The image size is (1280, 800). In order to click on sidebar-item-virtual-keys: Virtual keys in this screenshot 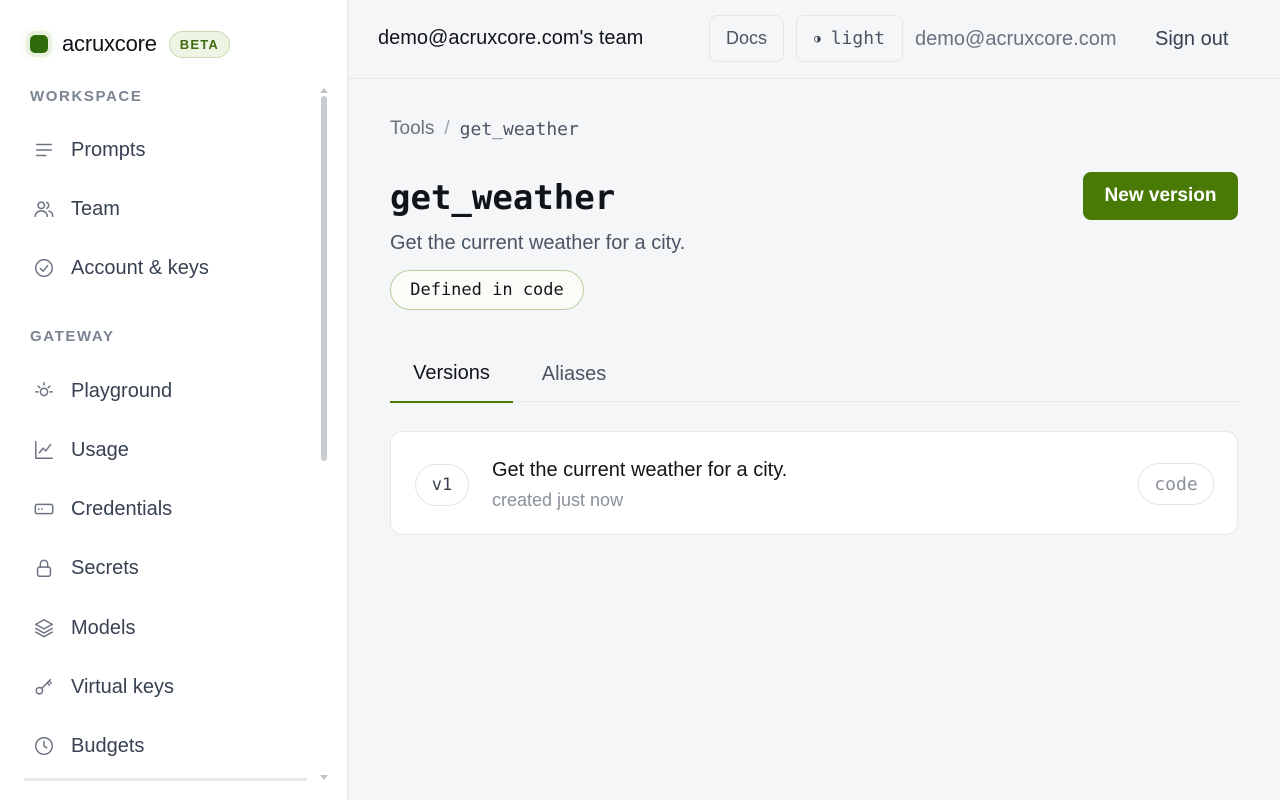, I will do `click(165, 687)`.